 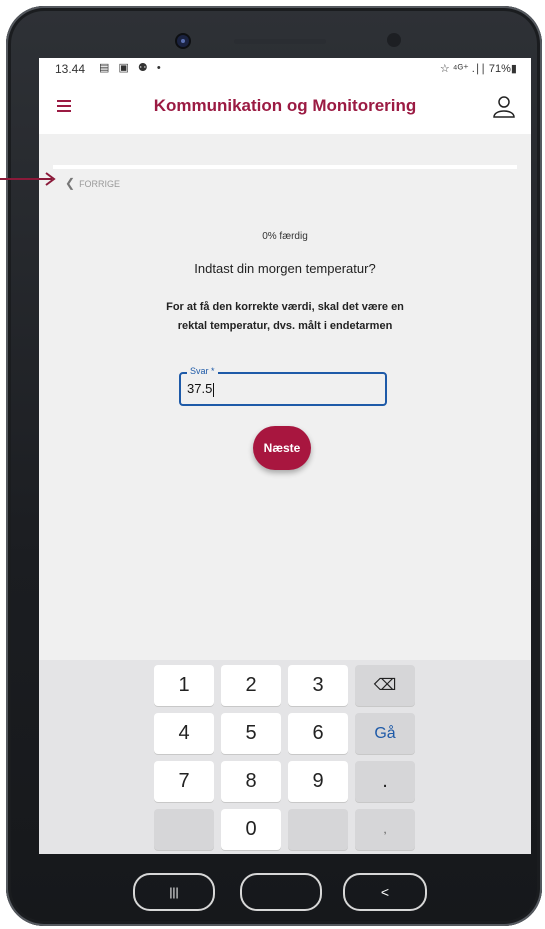 What do you see at coordinates (184, 781) in the screenshot?
I see `key-7: 7` at bounding box center [184, 781].